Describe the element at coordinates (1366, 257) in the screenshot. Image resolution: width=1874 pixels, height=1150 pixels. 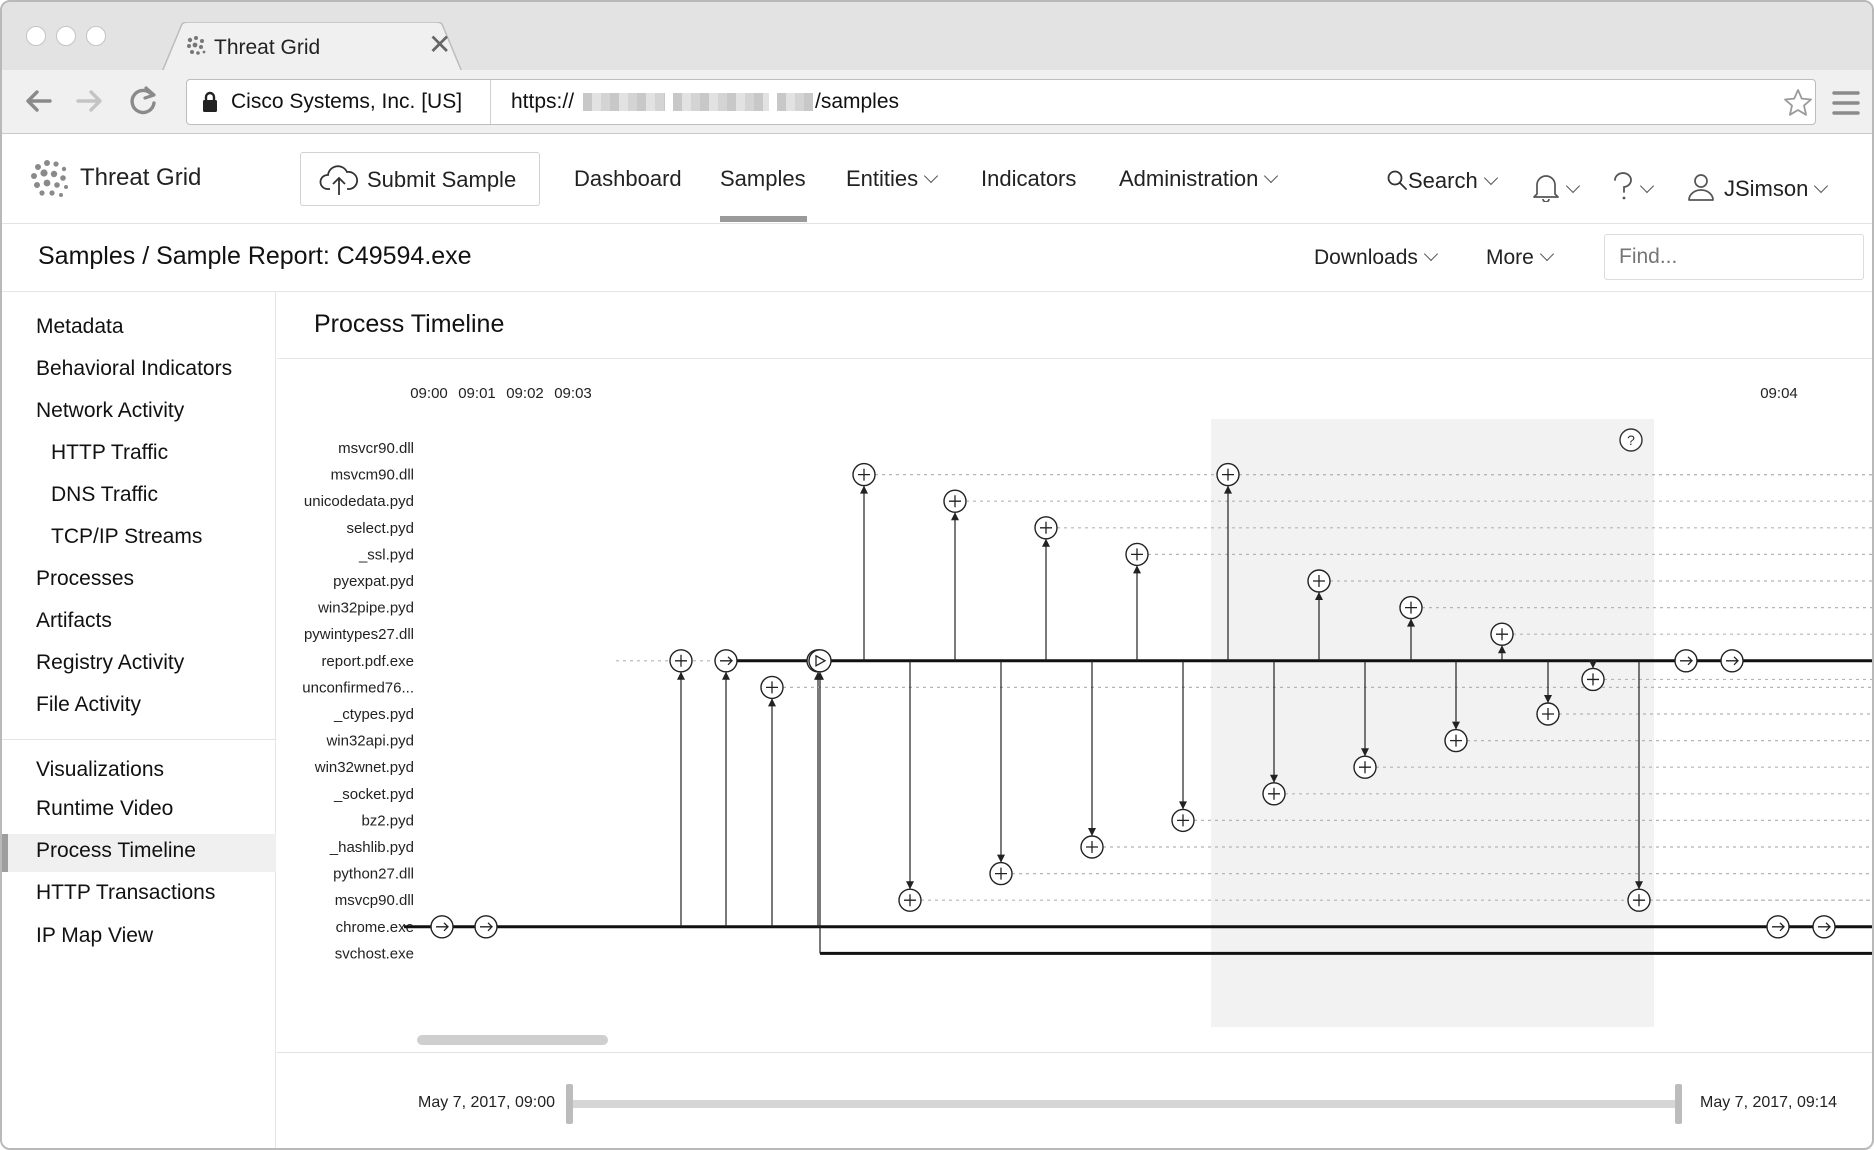
I see `downloads-label: Downloads` at that location.